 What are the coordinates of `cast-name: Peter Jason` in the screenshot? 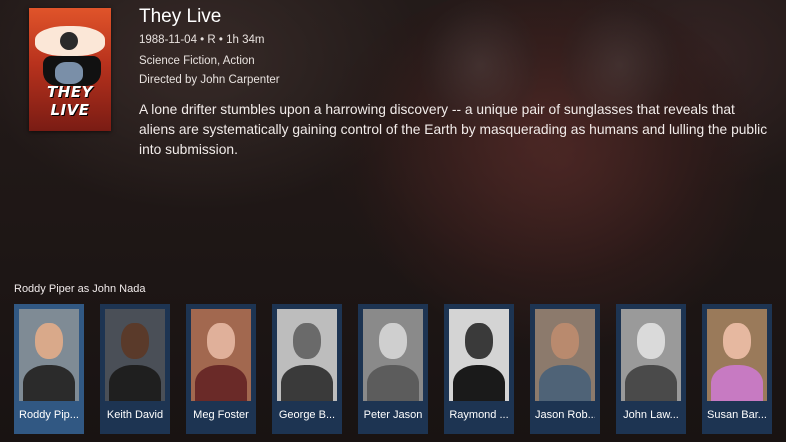 It's located at (393, 415).